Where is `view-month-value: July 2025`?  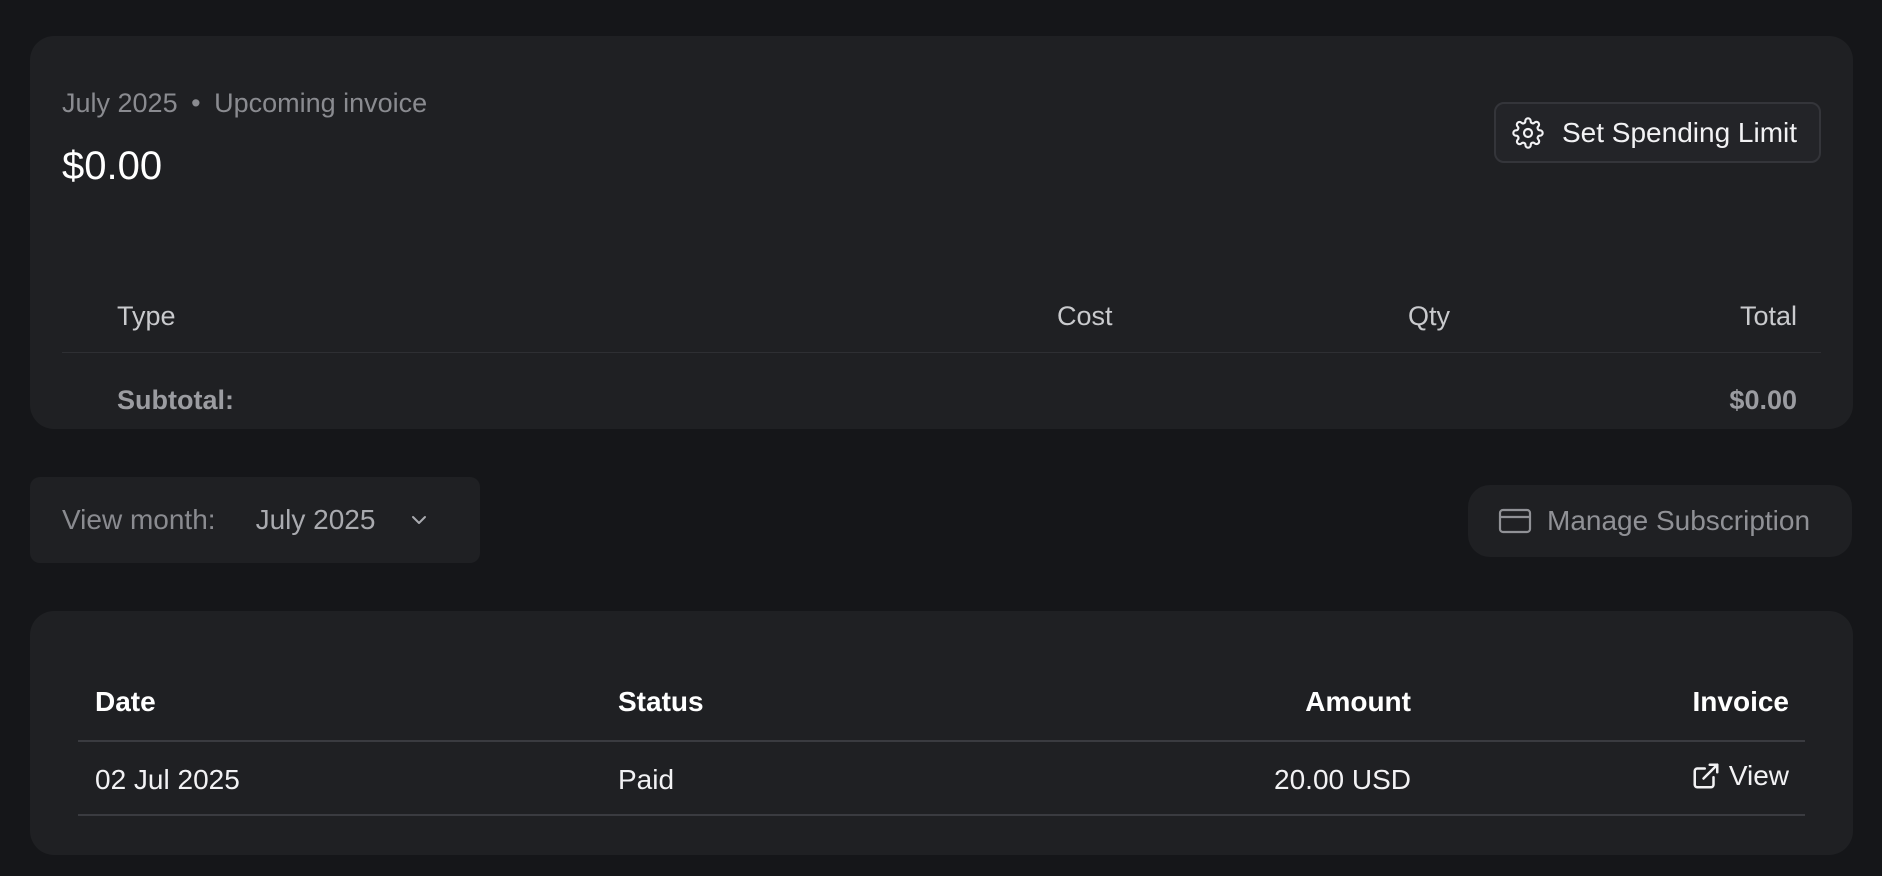 view-month-value: July 2025 is located at coordinates (315, 519).